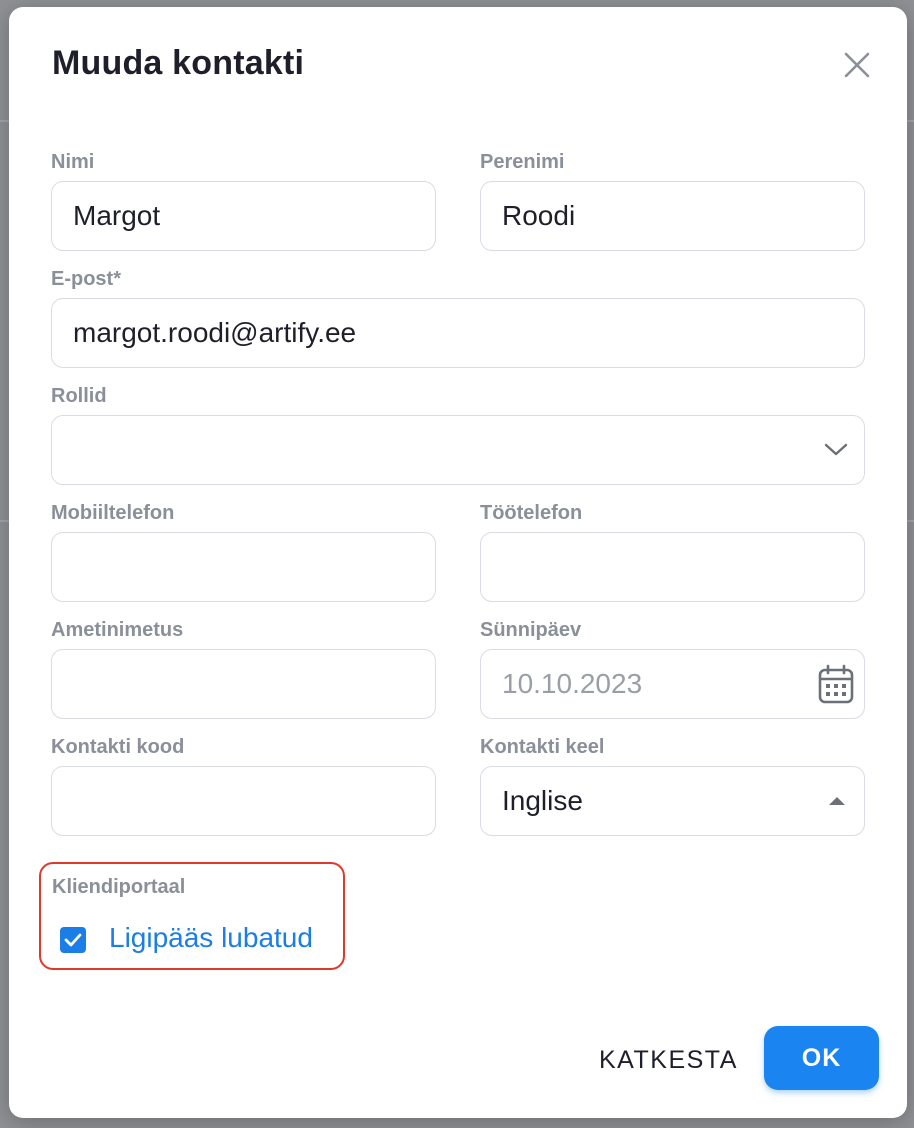 The width and height of the screenshot is (914, 1128). What do you see at coordinates (542, 800) in the screenshot?
I see `contact-language-value: Inglise` at bounding box center [542, 800].